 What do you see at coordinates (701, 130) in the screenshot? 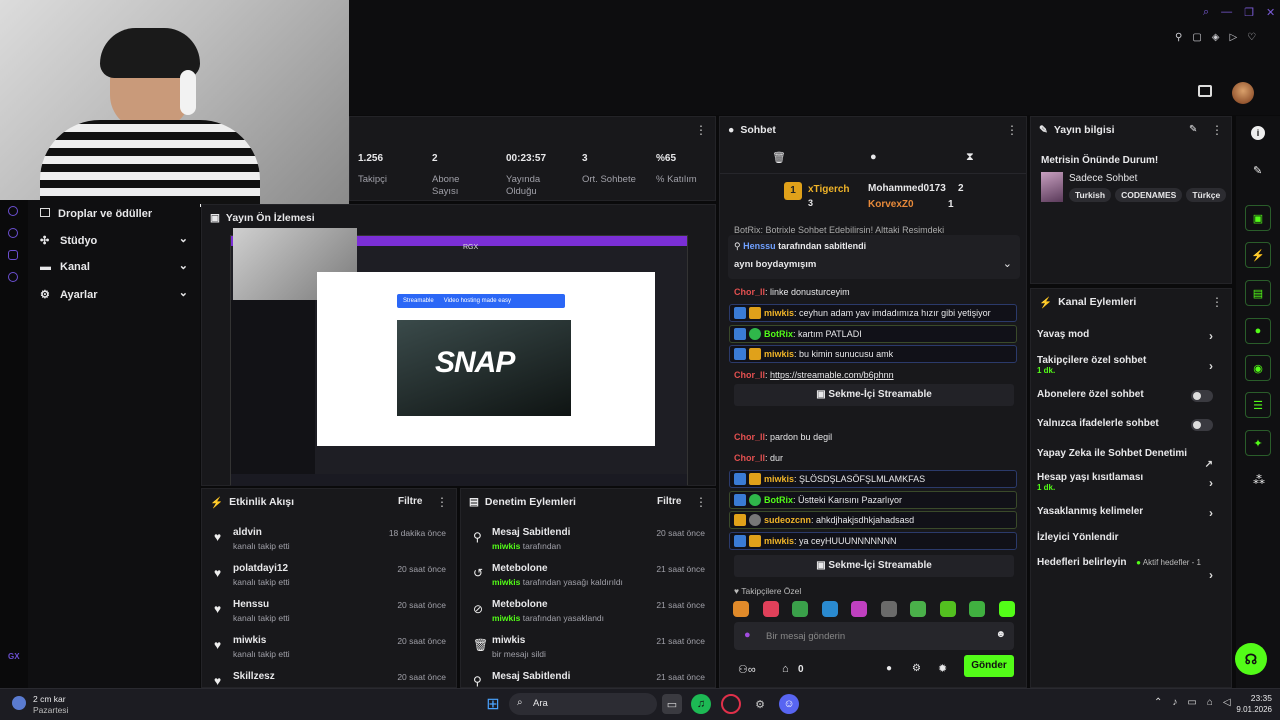
I see `stats-menu-icon: ⋮` at bounding box center [701, 130].